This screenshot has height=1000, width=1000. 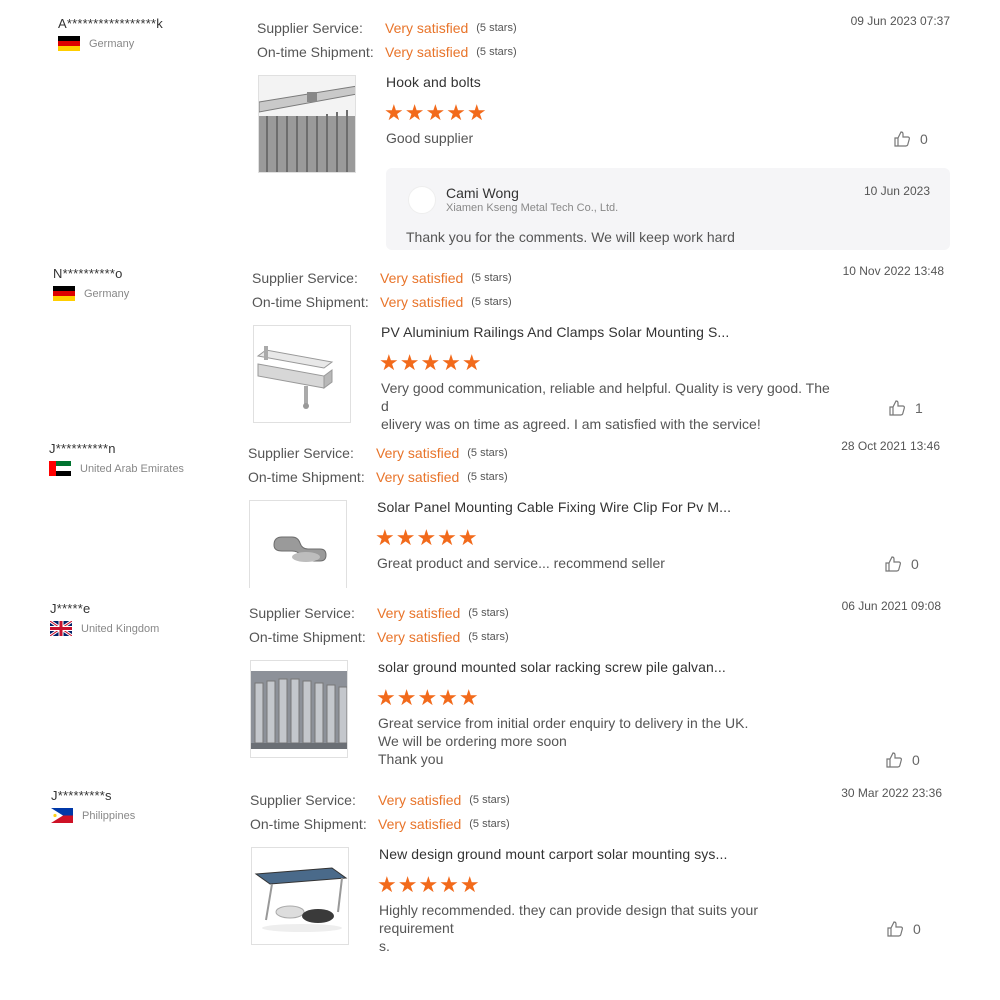 I want to click on buyer-country: United Arab Emirates, so click(x=116, y=468).